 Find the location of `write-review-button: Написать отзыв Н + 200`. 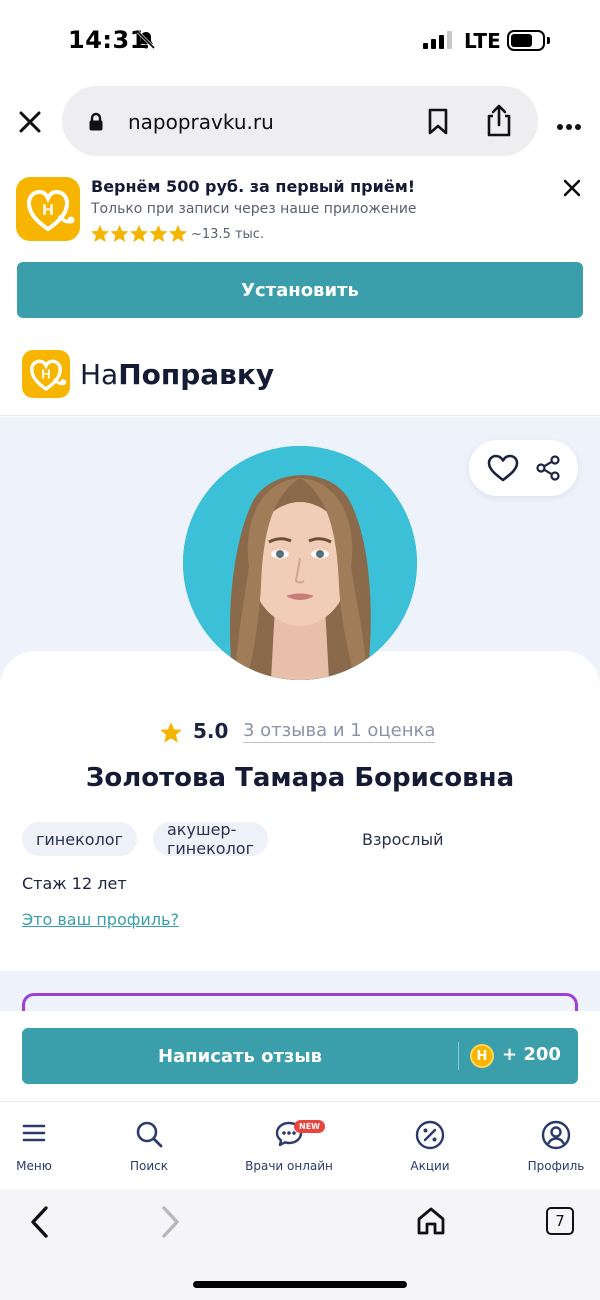

write-review-button: Написать отзыв Н + 200 is located at coordinates (300, 1056).